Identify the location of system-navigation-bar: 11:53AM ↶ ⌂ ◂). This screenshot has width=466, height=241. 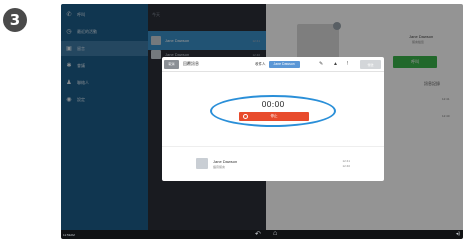
(262, 234).